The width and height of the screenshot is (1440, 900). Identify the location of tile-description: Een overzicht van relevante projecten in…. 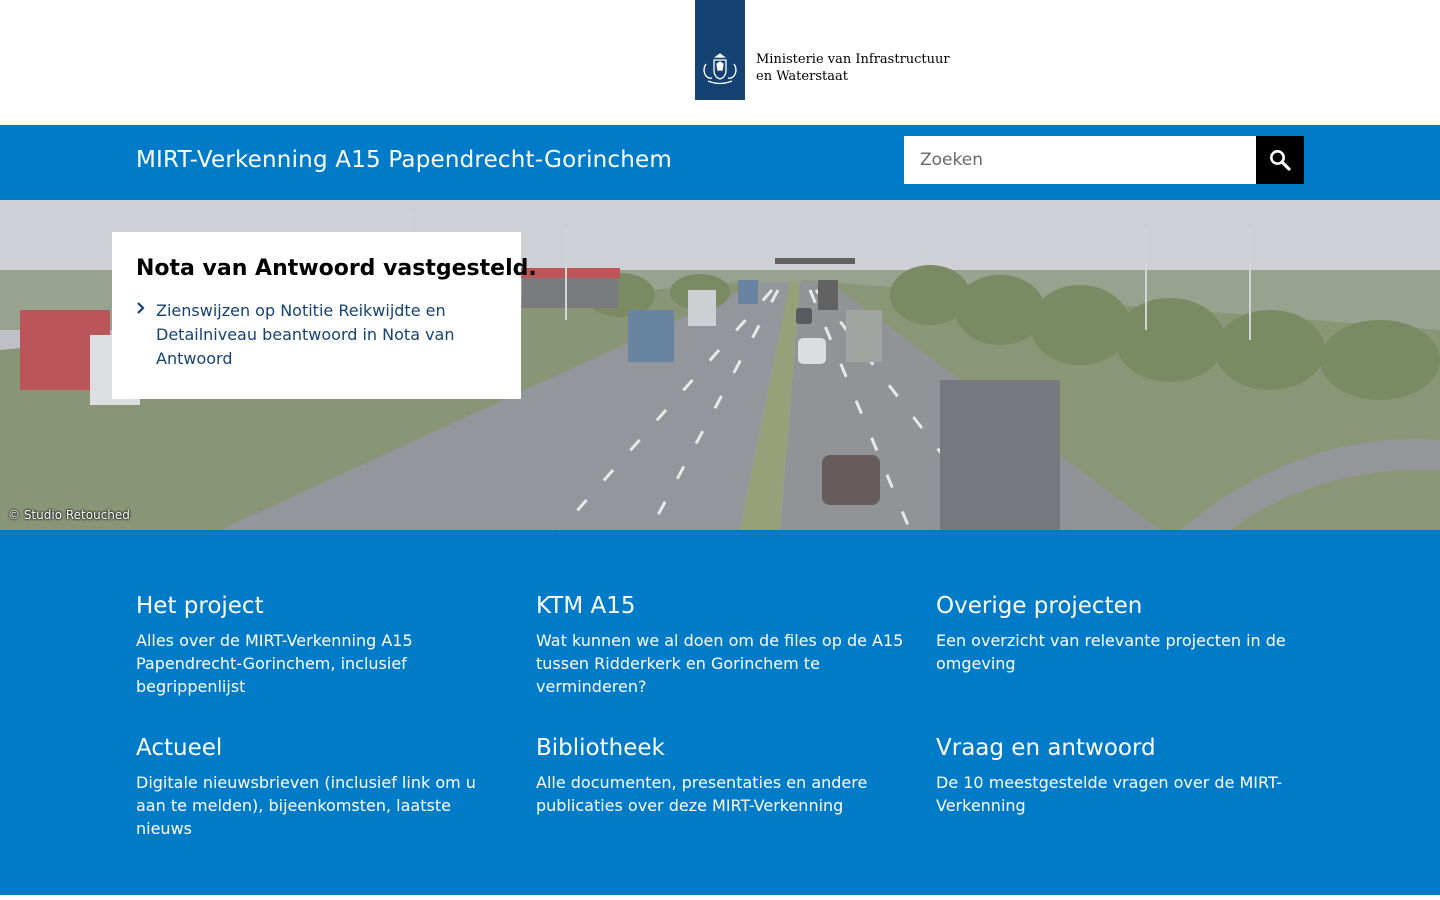
(1111, 652).